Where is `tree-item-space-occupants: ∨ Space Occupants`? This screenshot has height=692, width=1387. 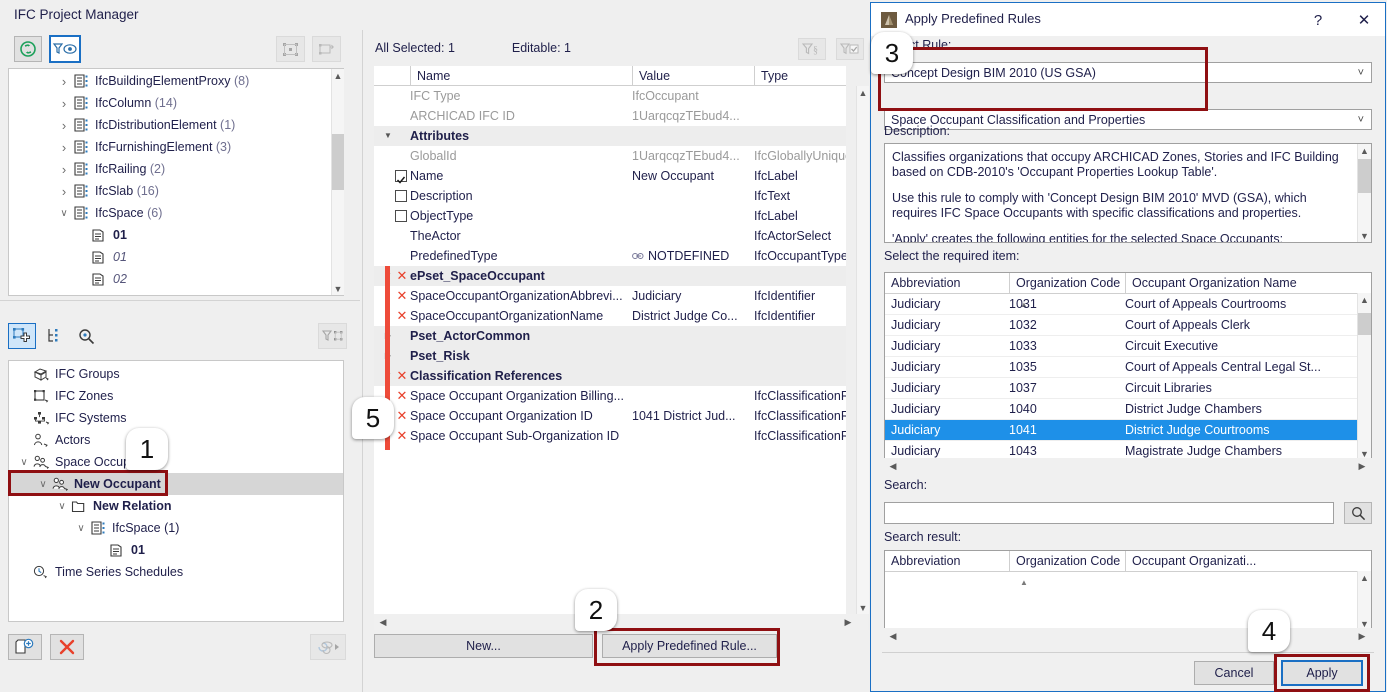 tree-item-space-occupants: ∨ Space Occupants is located at coordinates (176, 462).